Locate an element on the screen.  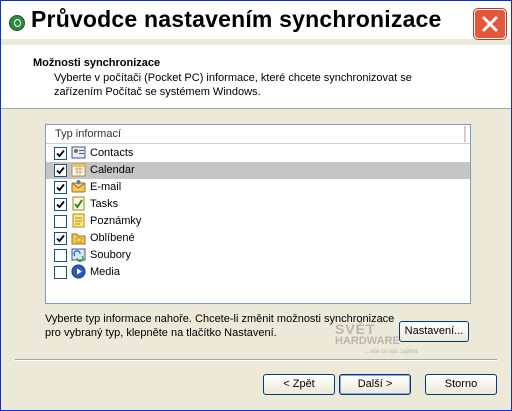
title-bar: Průvodce nastavením synchronizace is located at coordinates (256, 20).